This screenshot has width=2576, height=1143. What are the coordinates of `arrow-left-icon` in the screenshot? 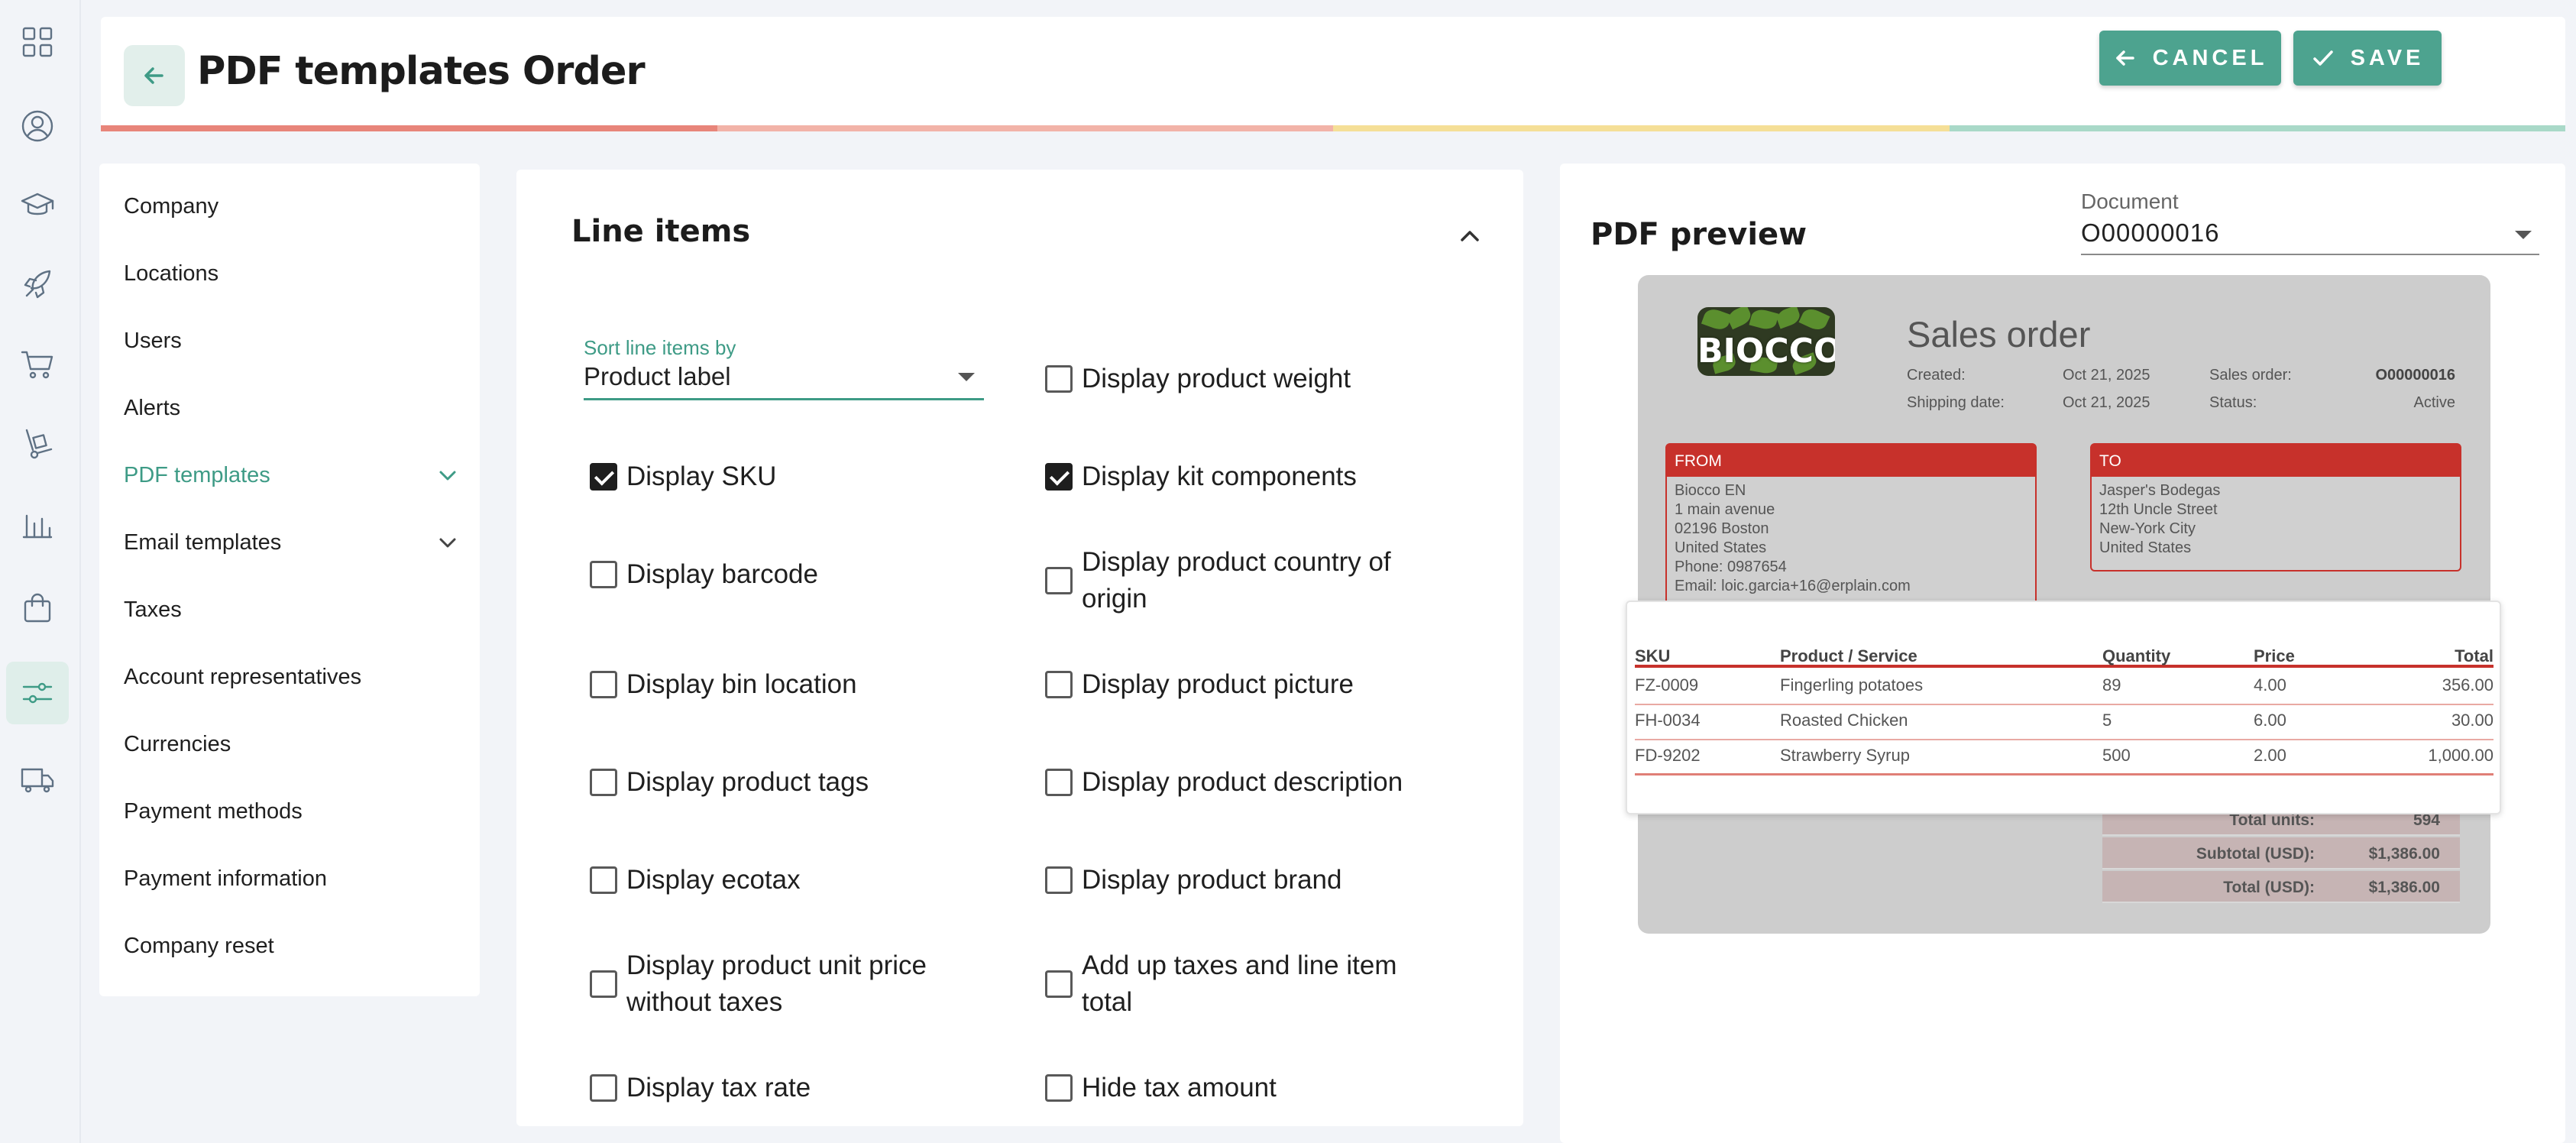 It's located at (153, 75).